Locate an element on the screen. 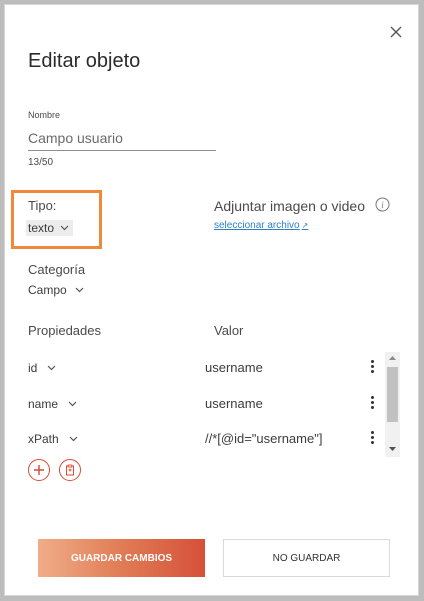  select-file-link: seleccionar archivo ↗ is located at coordinates (261, 225).